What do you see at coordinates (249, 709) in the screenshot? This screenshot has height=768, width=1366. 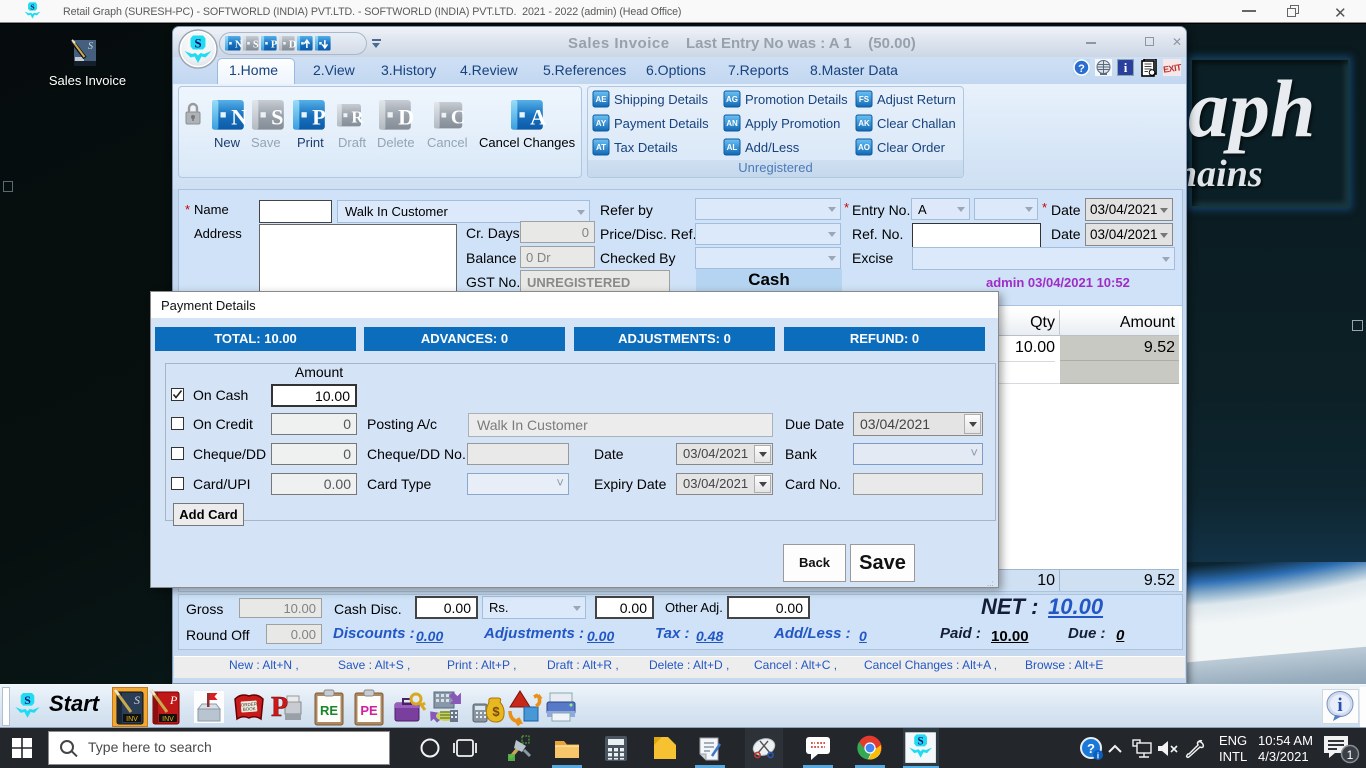 I see `svg-text: BOOK` at bounding box center [249, 709].